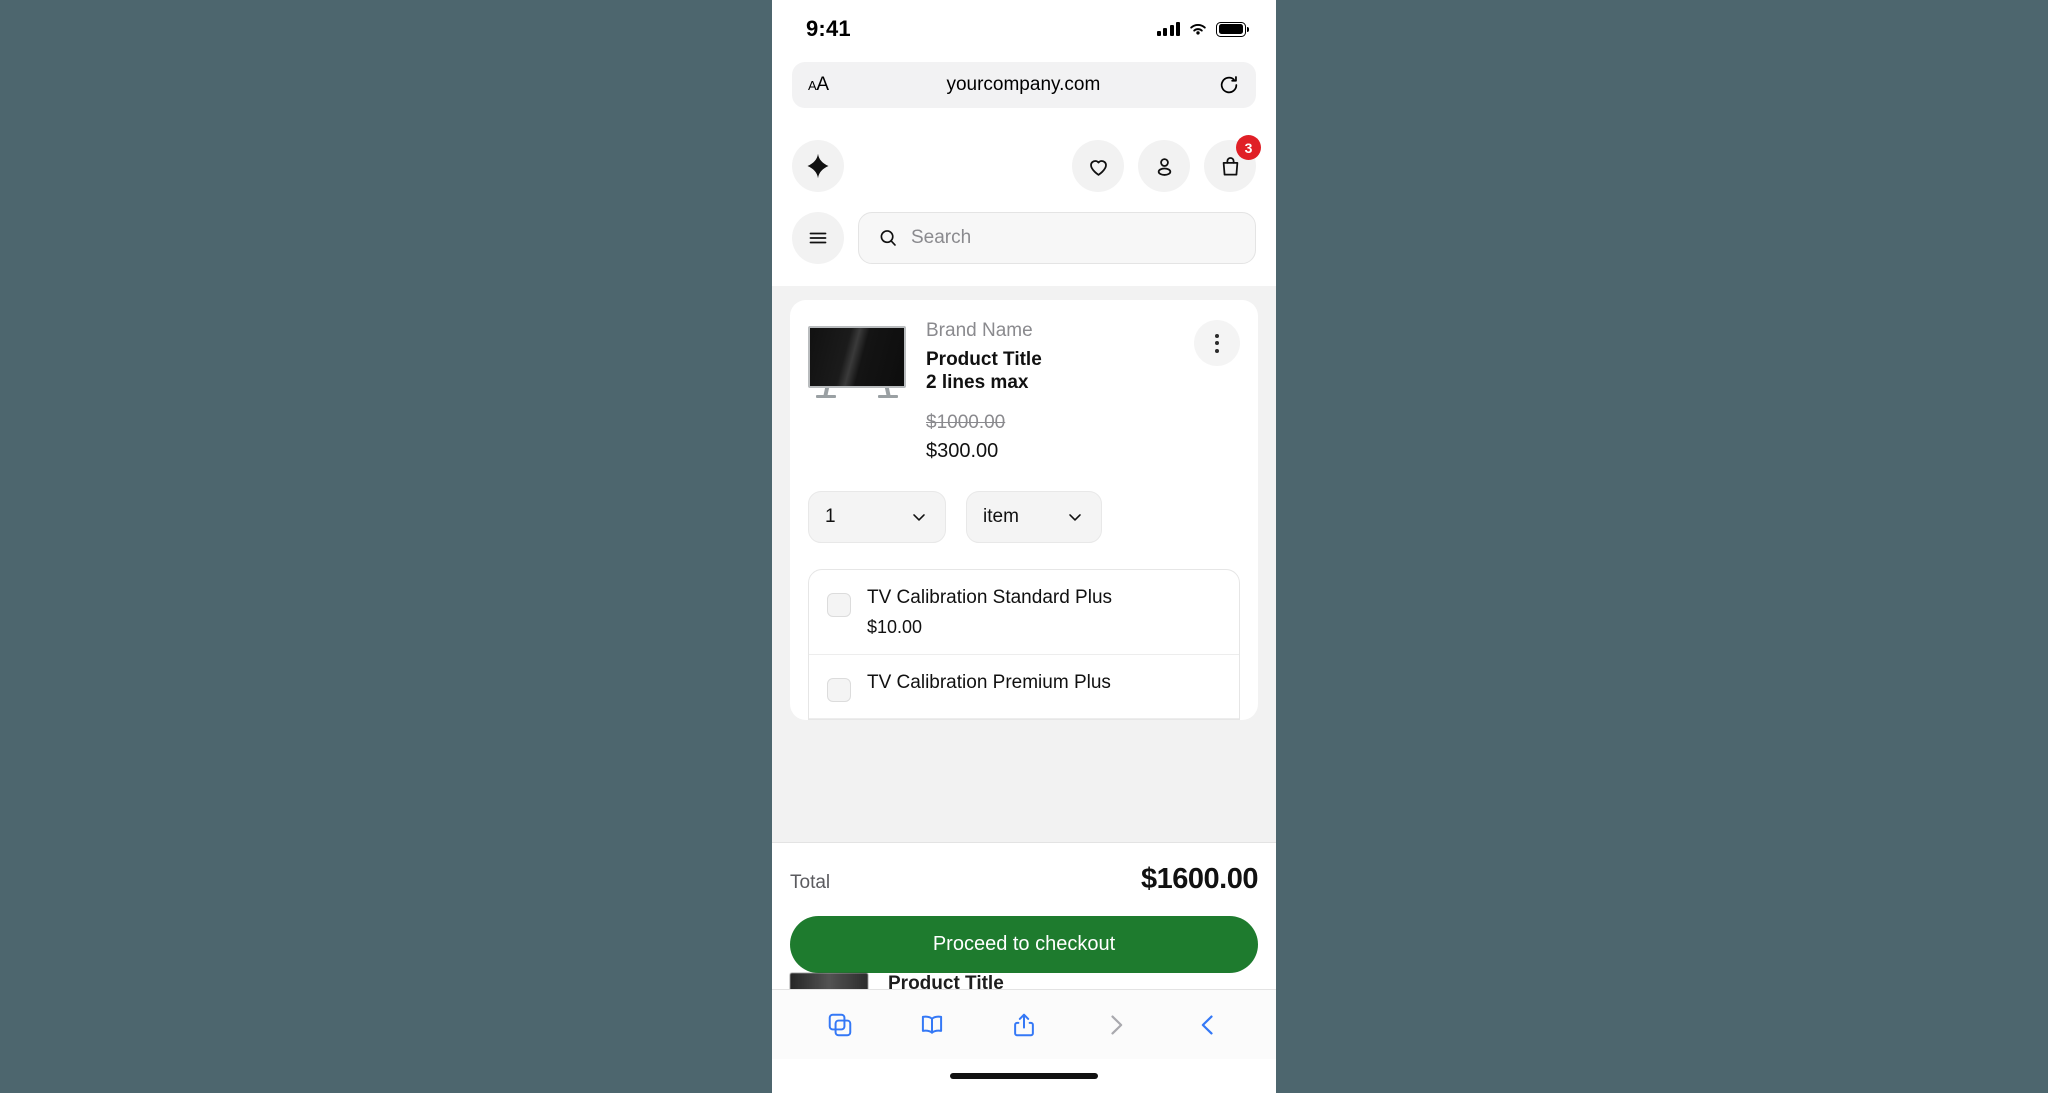 The image size is (2048, 1093). I want to click on unit-value: item, so click(1001, 517).